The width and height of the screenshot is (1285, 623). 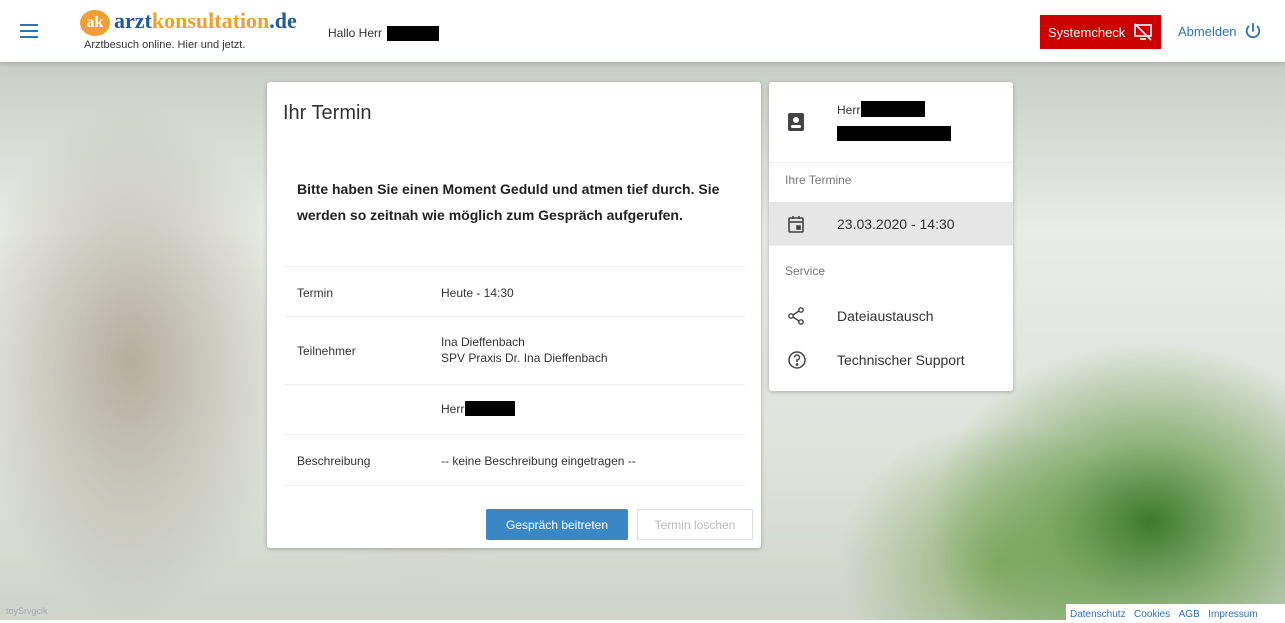 I want to click on row-label: Teilnehmer, so click(x=326, y=351).